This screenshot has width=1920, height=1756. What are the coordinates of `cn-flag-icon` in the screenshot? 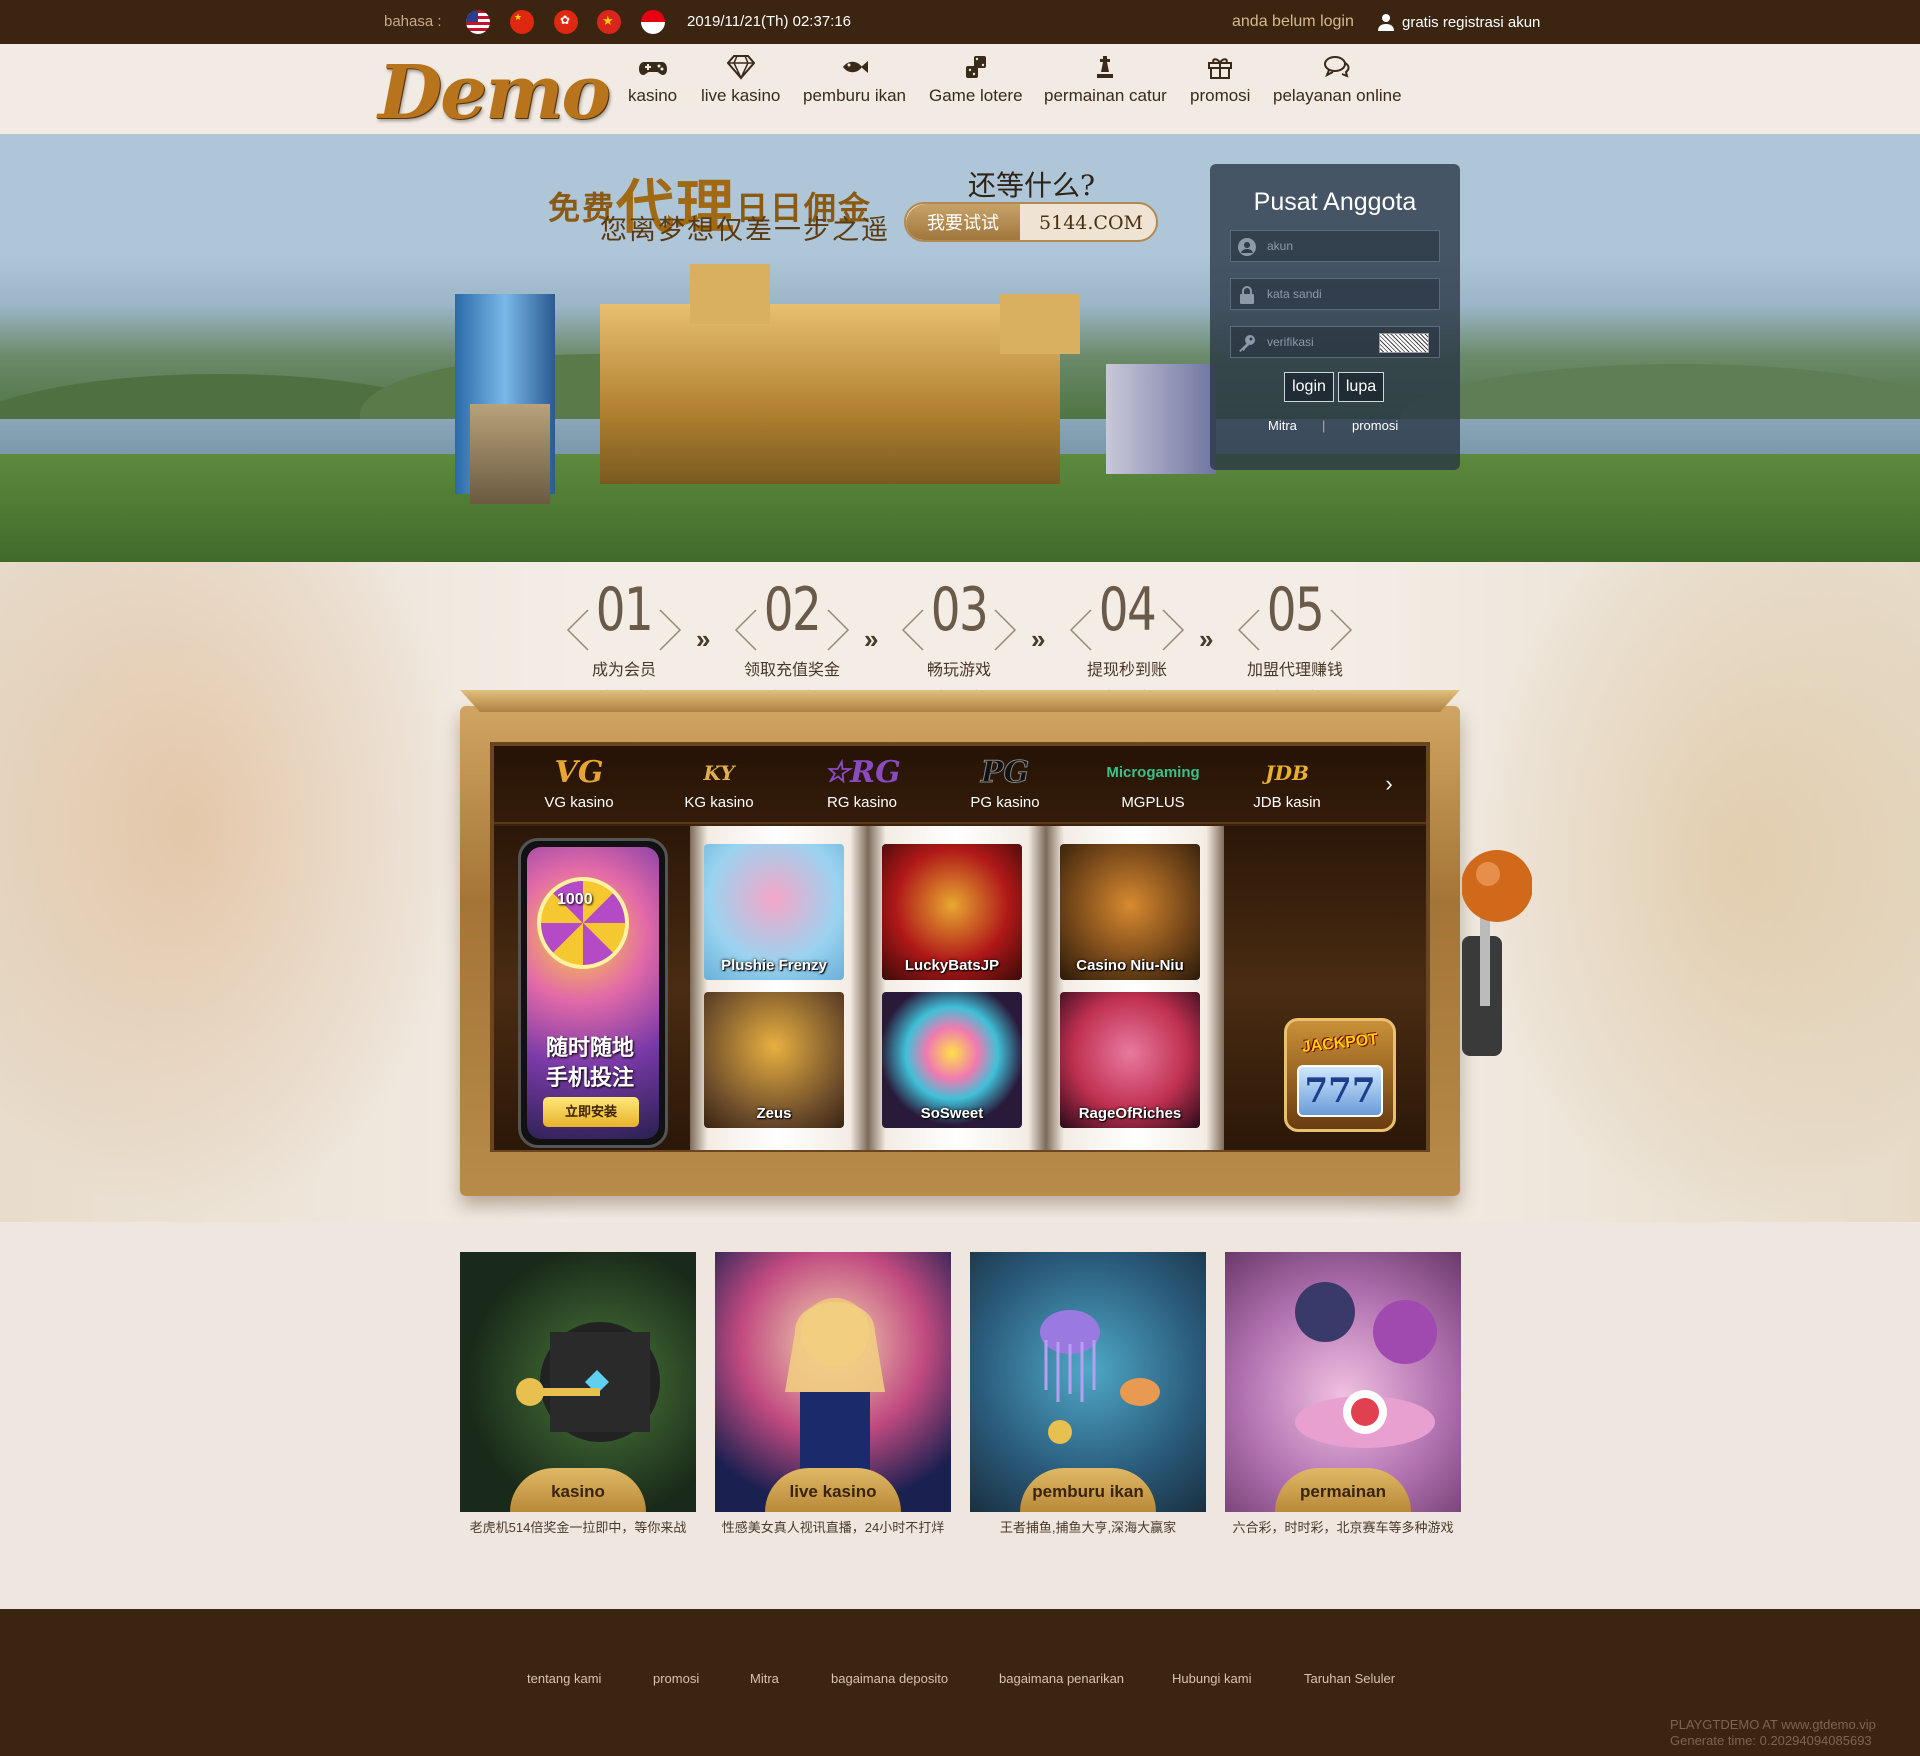 It's located at (522, 22).